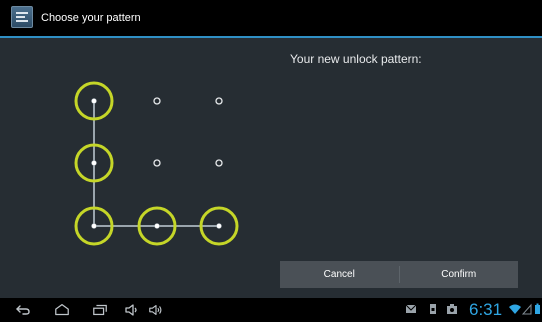 This screenshot has height=322, width=542. Describe the element at coordinates (23, 310) in the screenshot. I see `back-icon` at that location.